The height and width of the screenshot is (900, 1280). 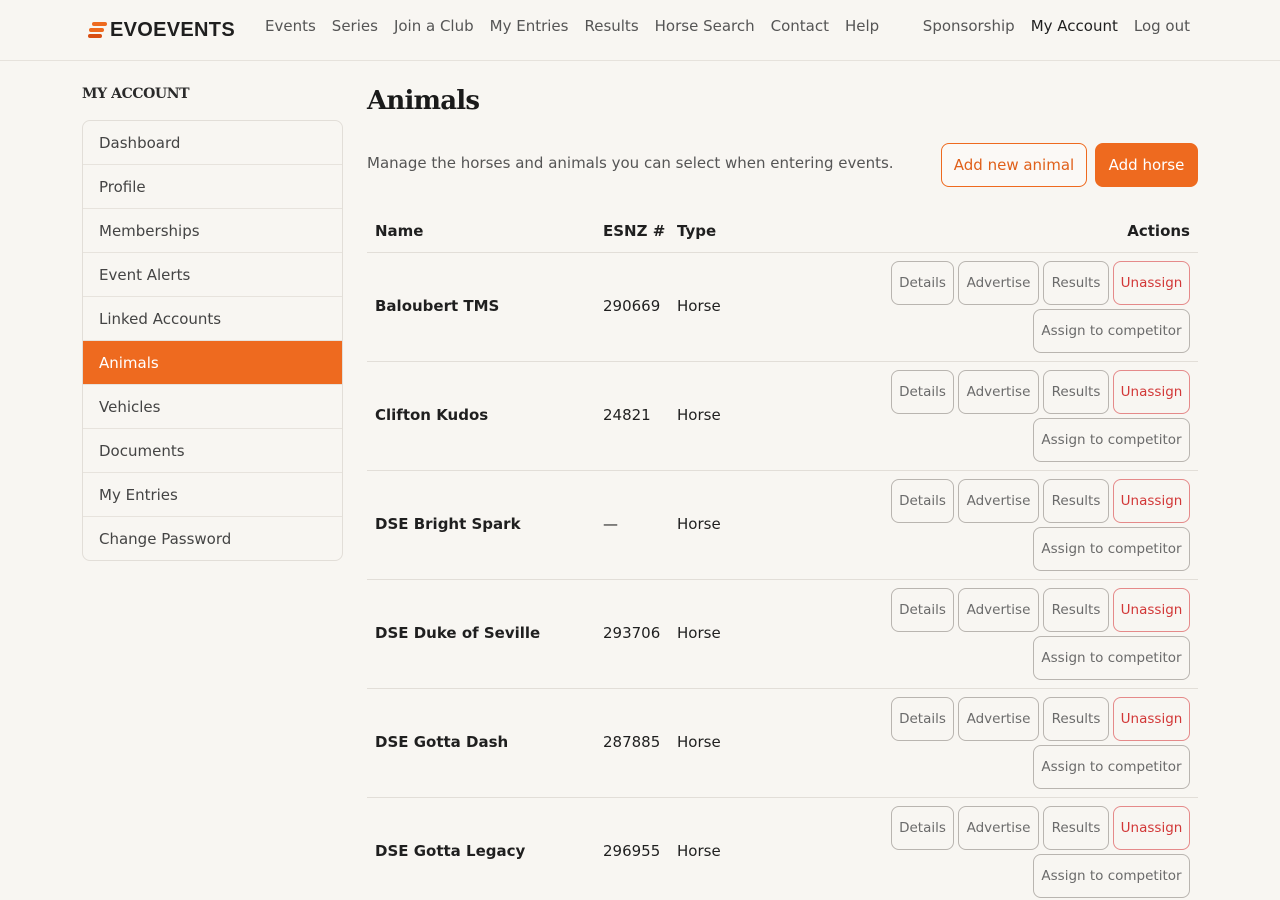 What do you see at coordinates (862, 26) in the screenshot?
I see `nav-help: Help` at bounding box center [862, 26].